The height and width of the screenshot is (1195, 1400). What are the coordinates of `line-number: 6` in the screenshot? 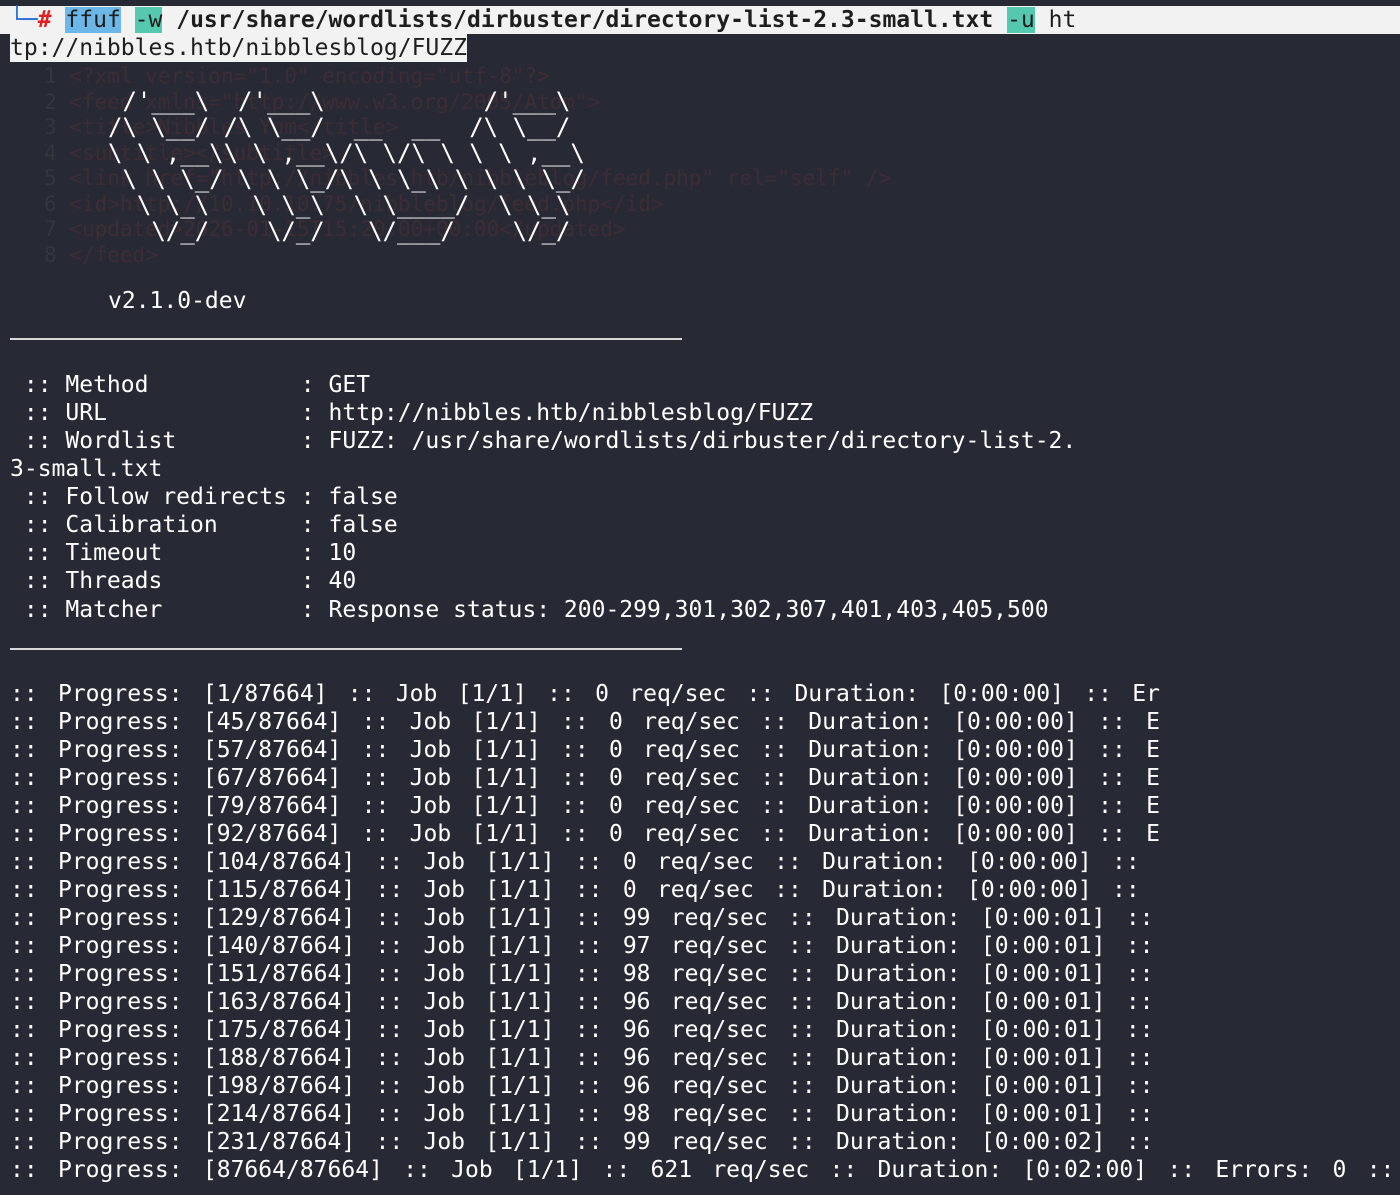 It's located at (57, 203).